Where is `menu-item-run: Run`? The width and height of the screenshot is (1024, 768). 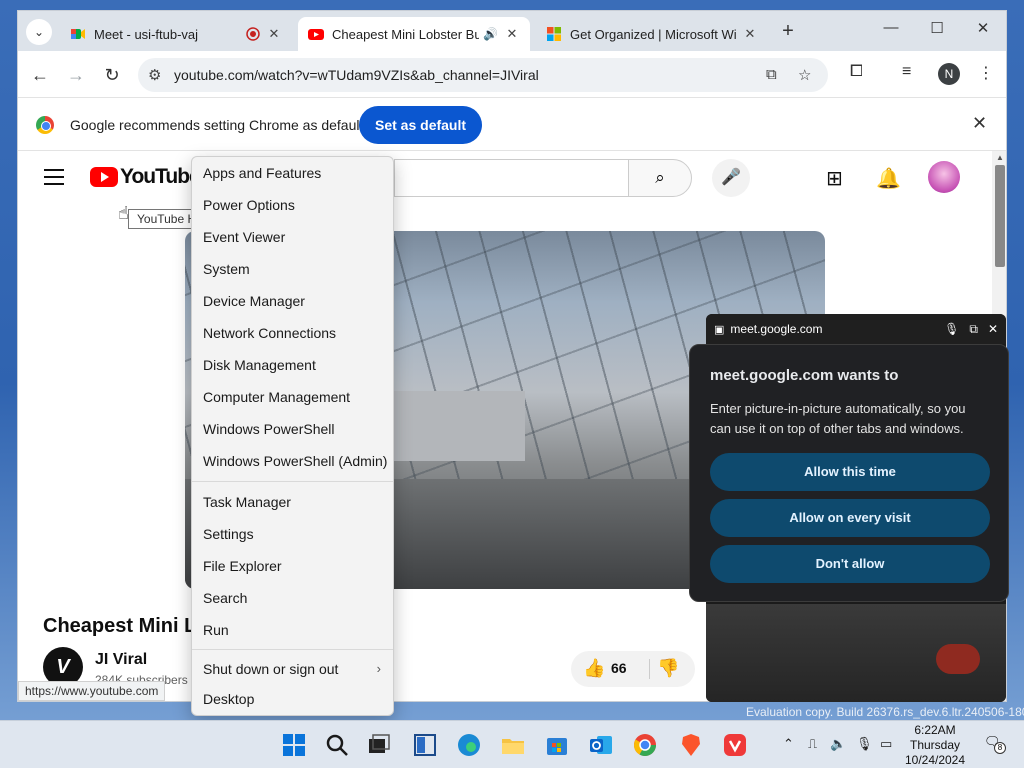 menu-item-run: Run is located at coordinates (292, 630).